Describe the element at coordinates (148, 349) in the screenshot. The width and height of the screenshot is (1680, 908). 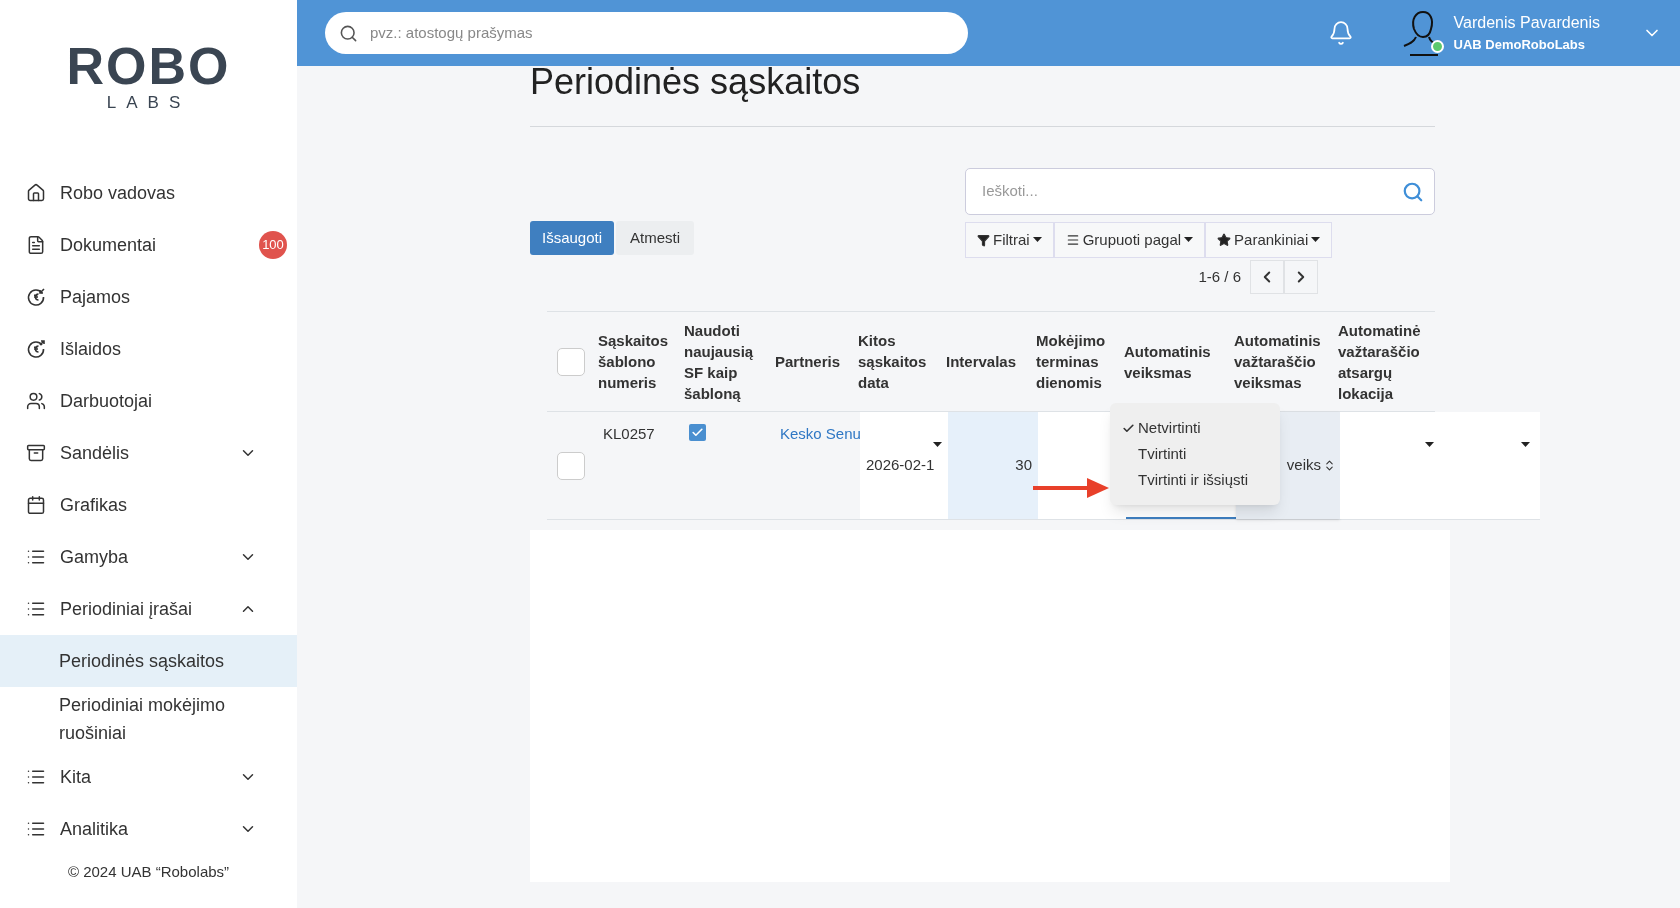
I see `sidebar-item: Išlaidos` at that location.